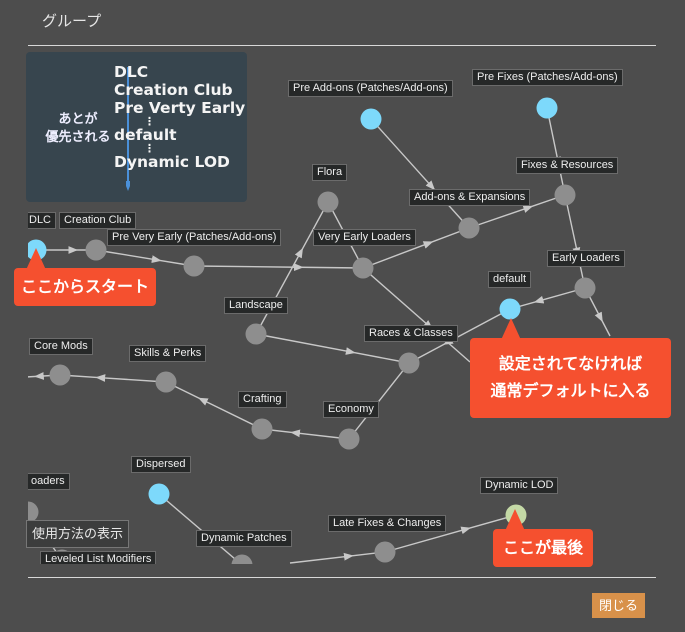 This screenshot has width=685, height=632. What do you see at coordinates (98, 557) in the screenshot?
I see `node-label-leveled-list: Leveled List Modifiers` at bounding box center [98, 557].